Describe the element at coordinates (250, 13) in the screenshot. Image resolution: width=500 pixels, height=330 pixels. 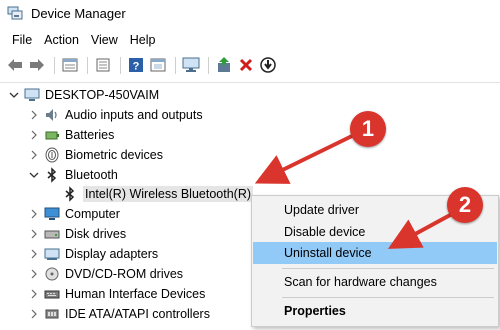
I see `title-bar: Device Manager` at that location.